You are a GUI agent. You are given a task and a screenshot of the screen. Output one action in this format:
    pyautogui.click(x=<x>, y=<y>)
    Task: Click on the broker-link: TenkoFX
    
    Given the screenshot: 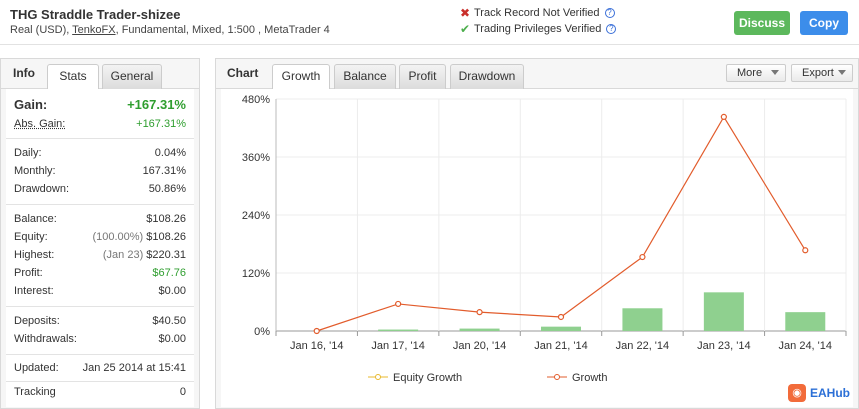 What is the action you would take?
    pyautogui.click(x=93, y=30)
    